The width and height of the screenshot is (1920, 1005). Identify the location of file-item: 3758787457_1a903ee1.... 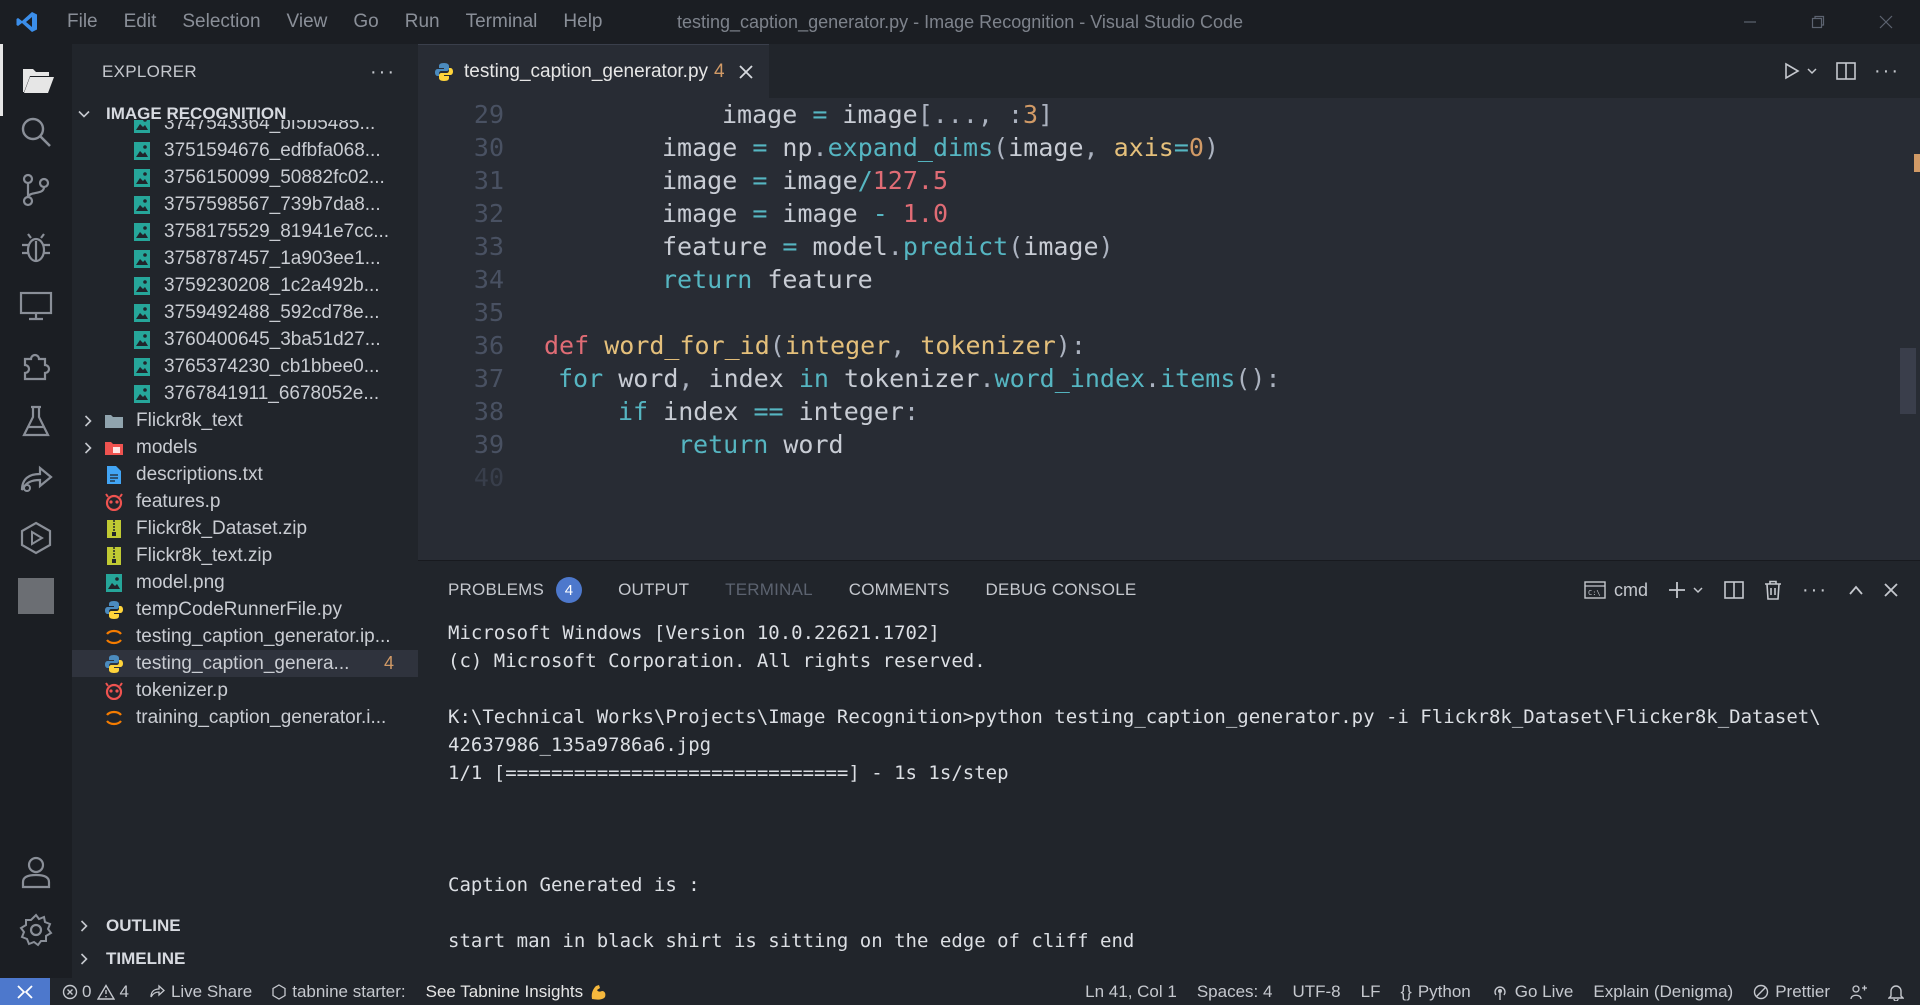
(245, 258).